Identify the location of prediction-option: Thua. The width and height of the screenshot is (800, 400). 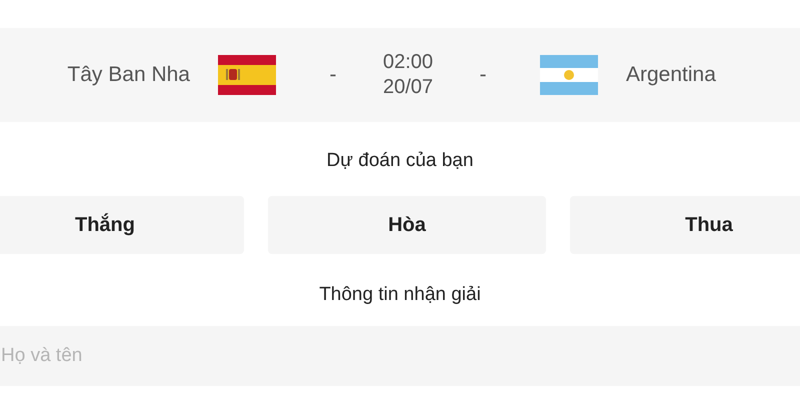
(685, 225).